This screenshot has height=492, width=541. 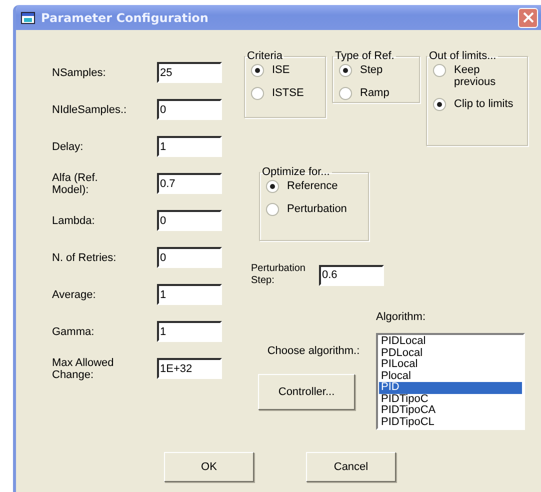 What do you see at coordinates (365, 56) in the screenshot?
I see `group-title: Type of Ref.` at bounding box center [365, 56].